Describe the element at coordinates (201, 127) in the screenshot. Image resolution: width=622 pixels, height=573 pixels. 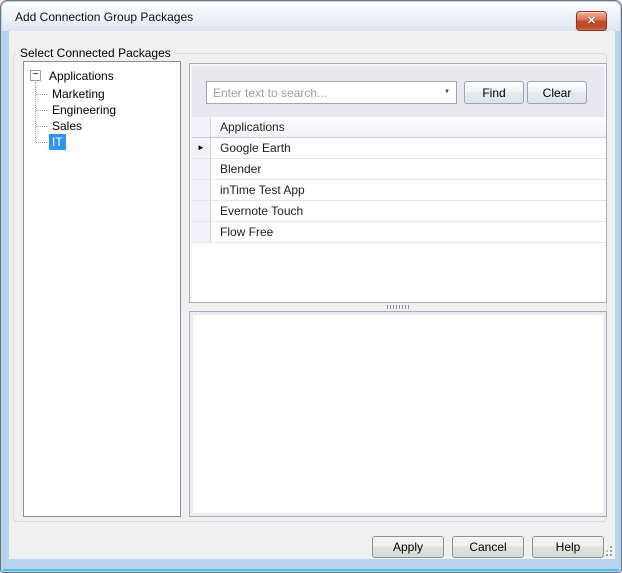
I see `row-selector-header-cell` at that location.